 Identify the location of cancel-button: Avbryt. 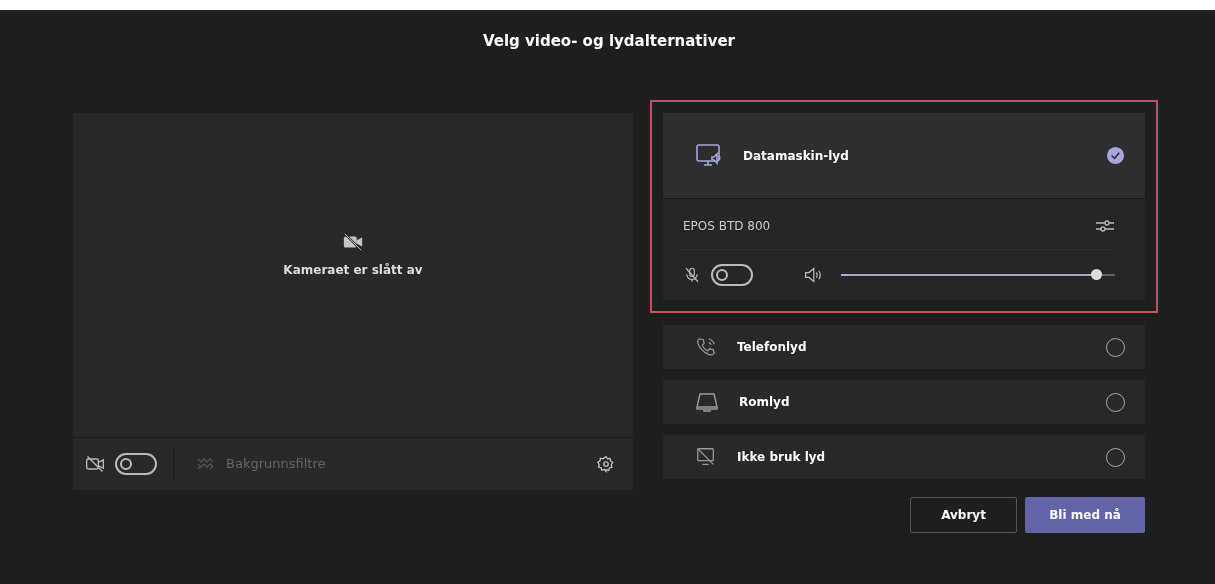
(963, 515).